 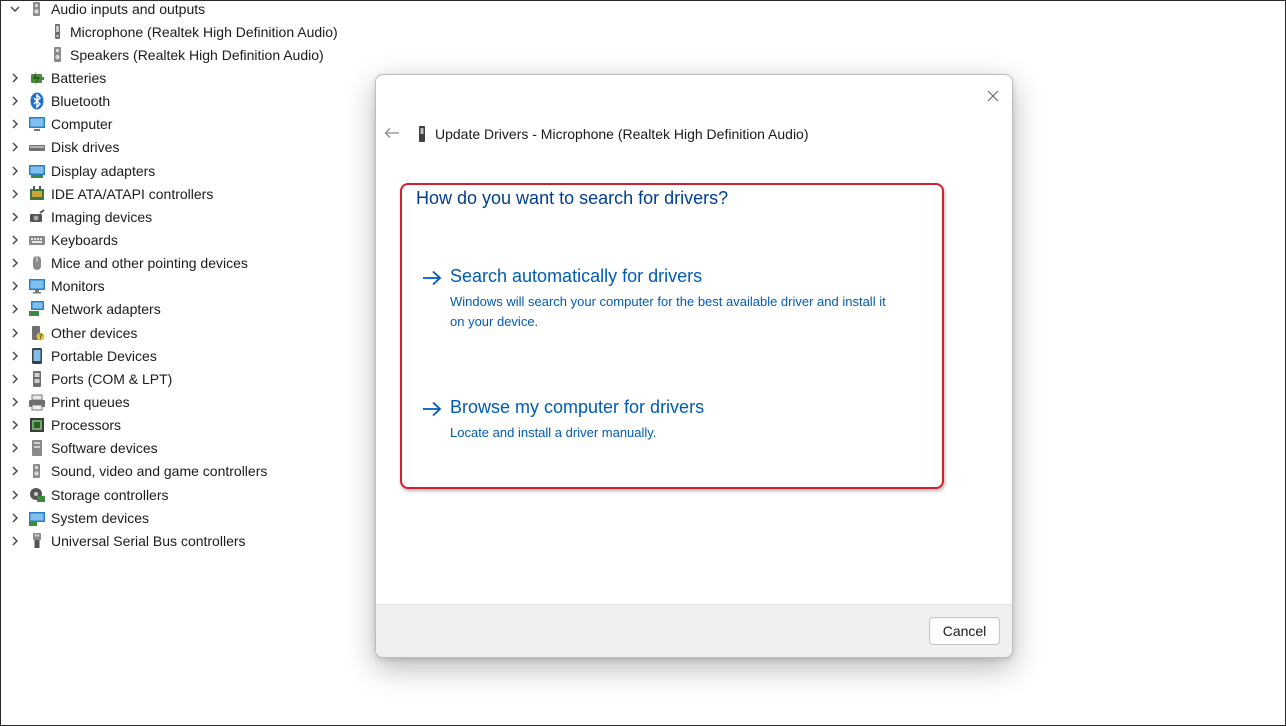 What do you see at coordinates (180, 77) in the screenshot?
I see `tree-item-battery: Batteries` at bounding box center [180, 77].